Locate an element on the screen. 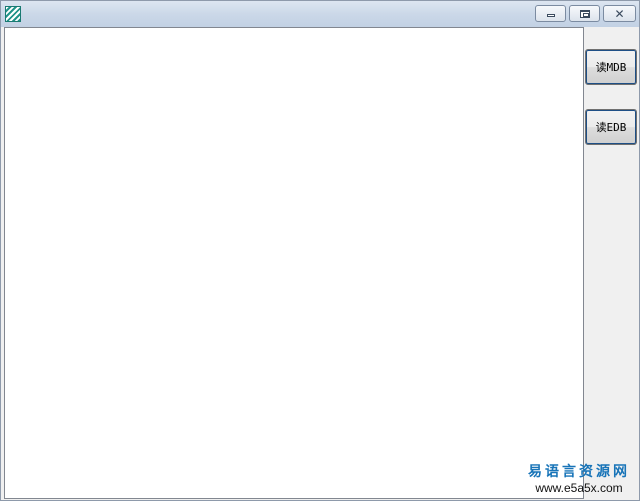 This screenshot has width=640, height=501. maximize-icon is located at coordinates (584, 13).